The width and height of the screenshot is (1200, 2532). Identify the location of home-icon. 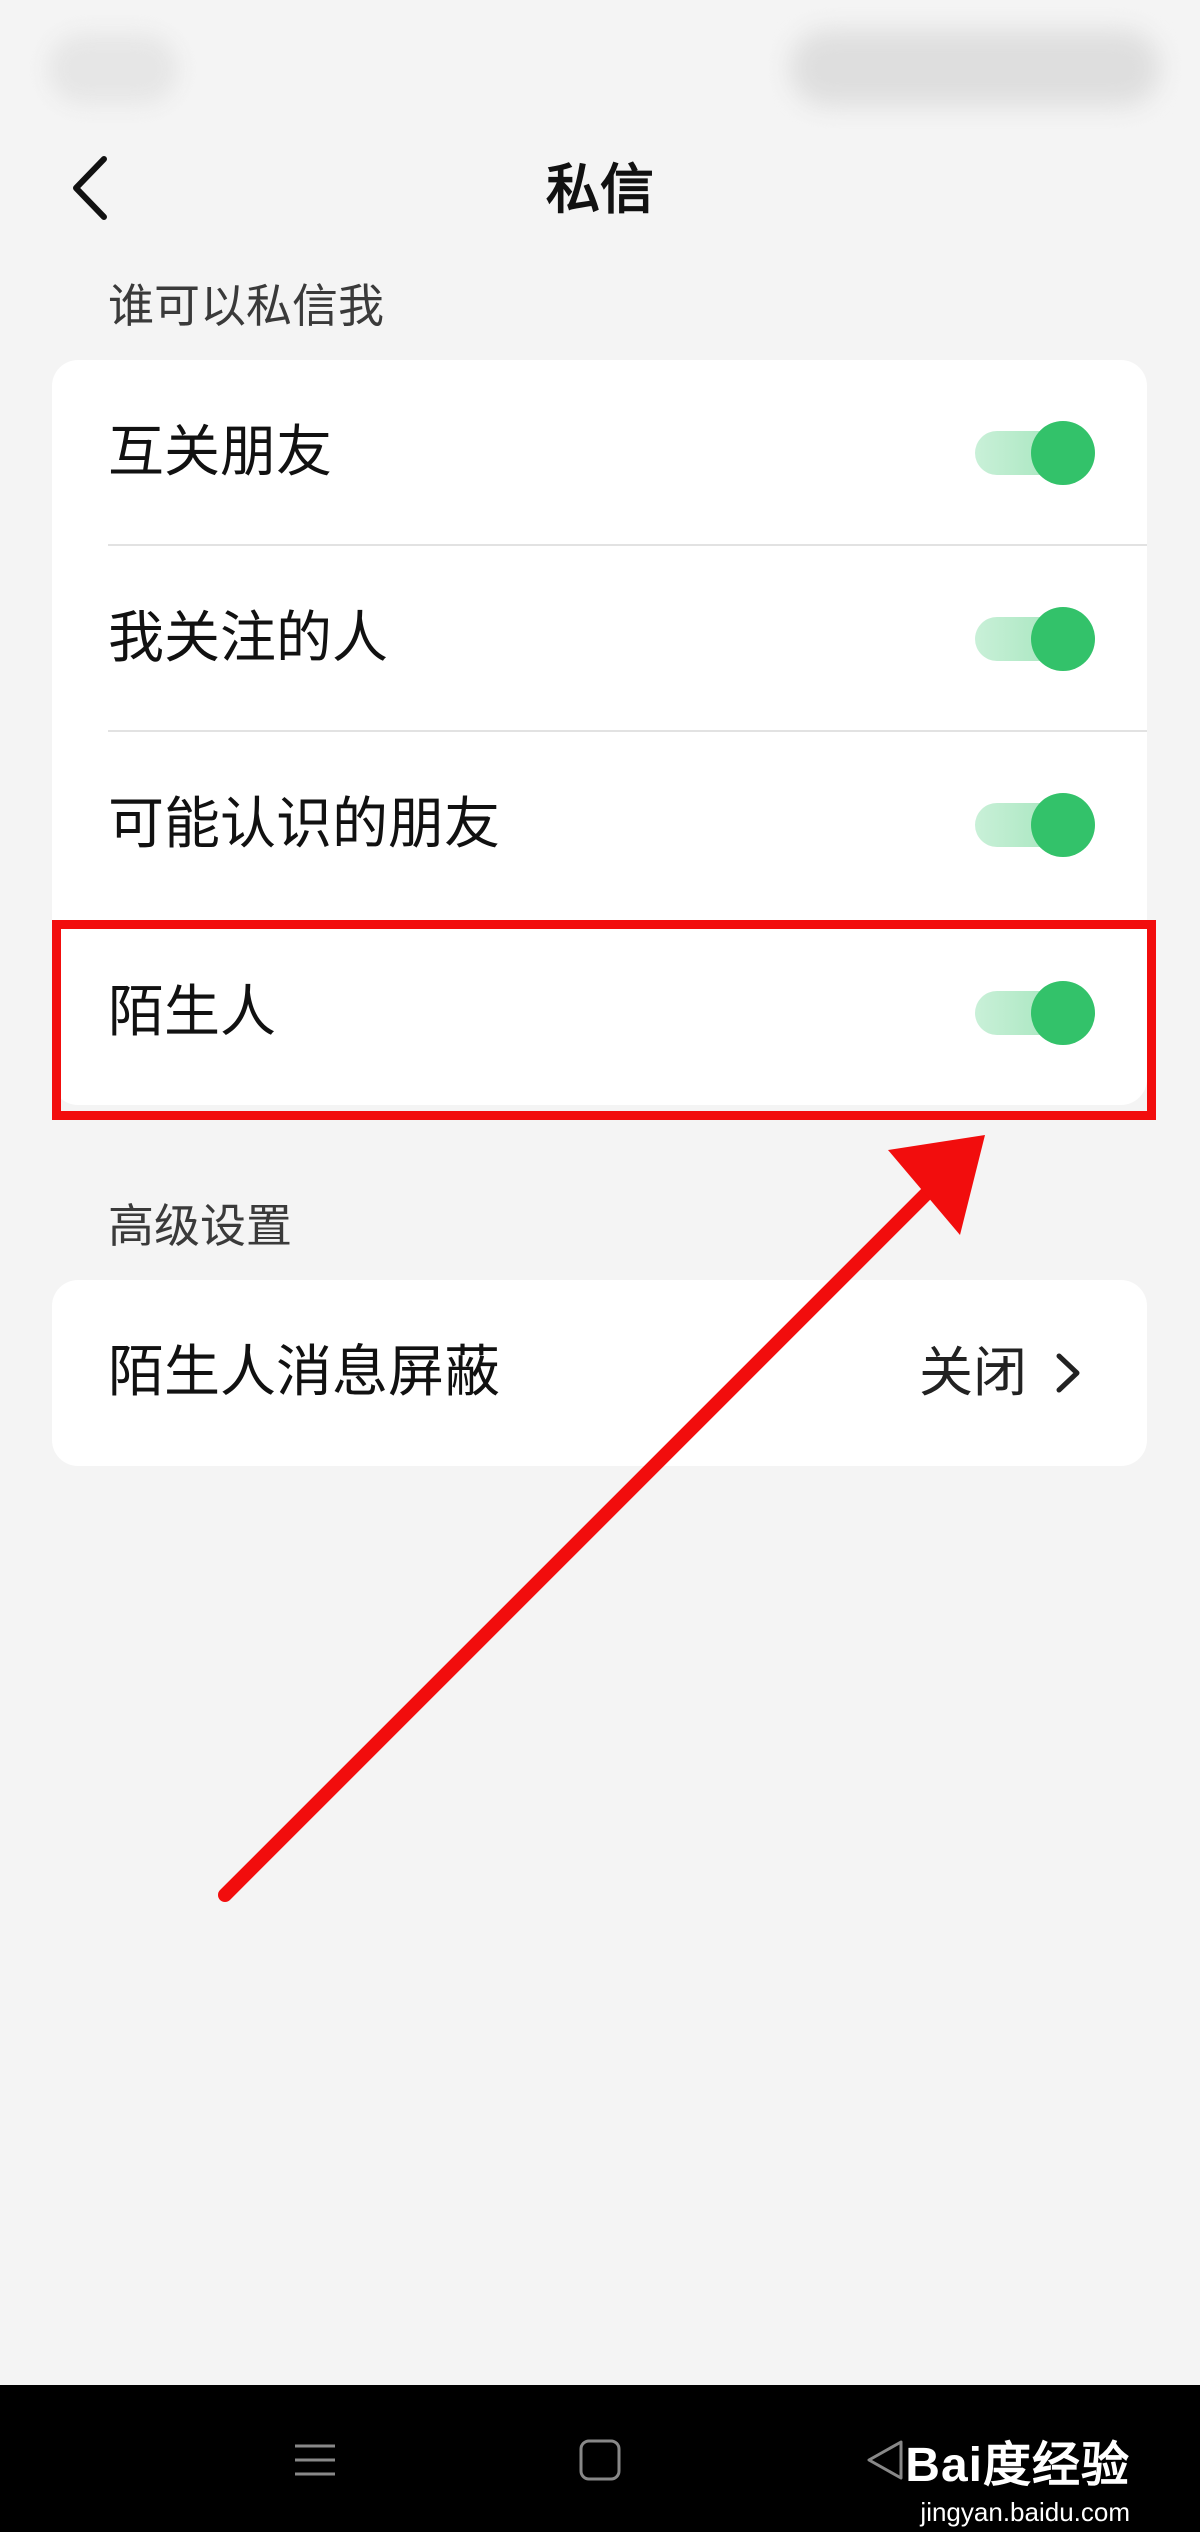
(600, 2460).